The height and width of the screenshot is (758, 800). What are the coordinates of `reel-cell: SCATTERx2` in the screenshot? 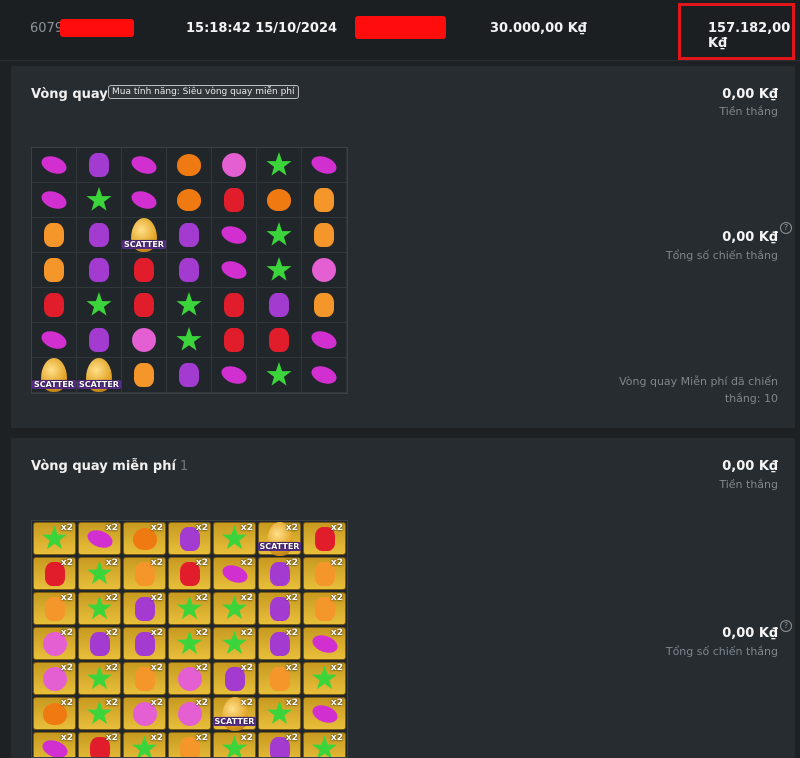 It's located at (234, 713).